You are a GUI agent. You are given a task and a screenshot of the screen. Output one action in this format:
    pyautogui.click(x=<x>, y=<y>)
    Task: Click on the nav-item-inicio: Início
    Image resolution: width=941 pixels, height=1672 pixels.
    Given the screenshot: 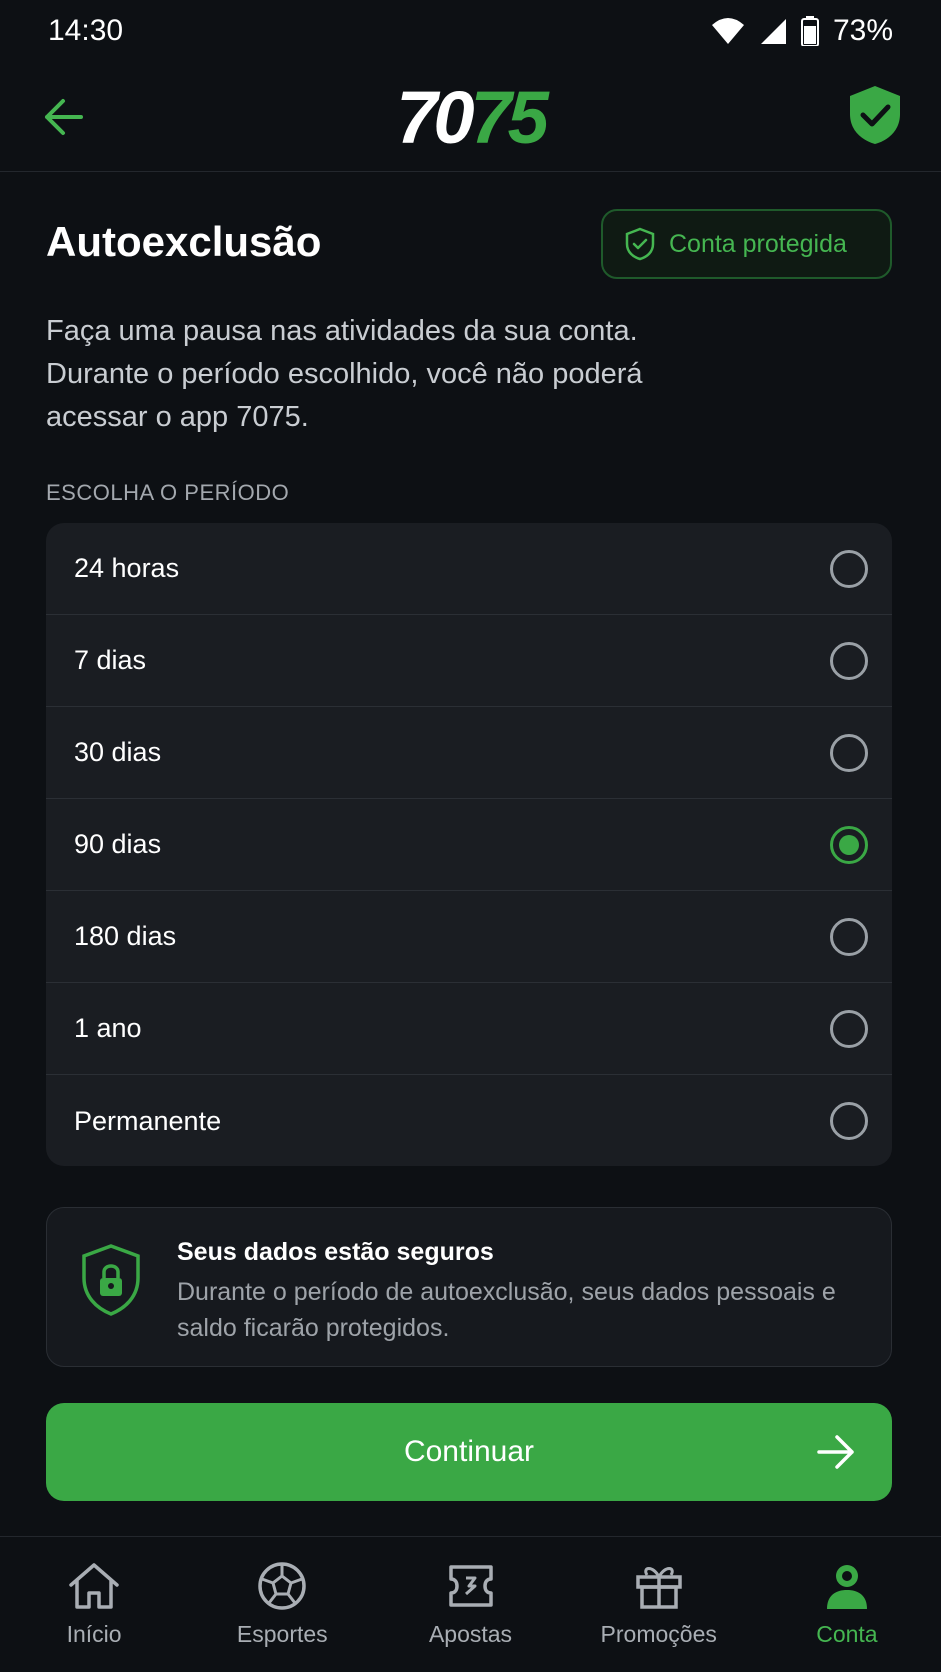 What is the action you would take?
    pyautogui.click(x=94, y=1604)
    